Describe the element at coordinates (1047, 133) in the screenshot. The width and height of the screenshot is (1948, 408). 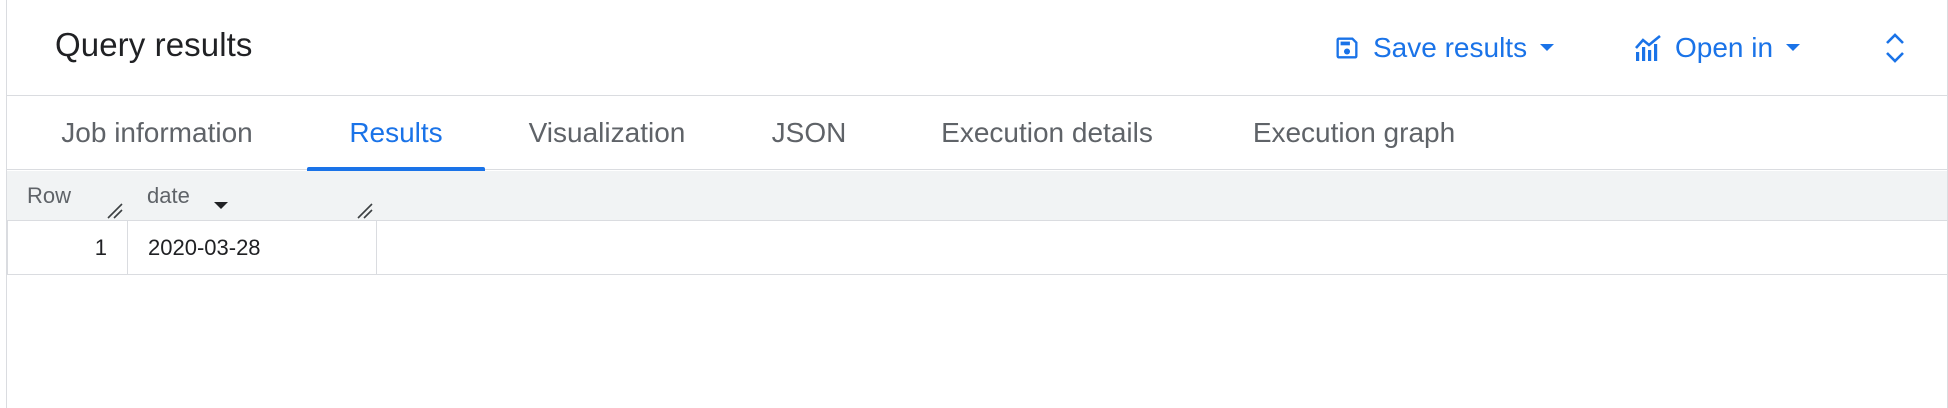
I see `tab-execution-details: Execution details` at that location.